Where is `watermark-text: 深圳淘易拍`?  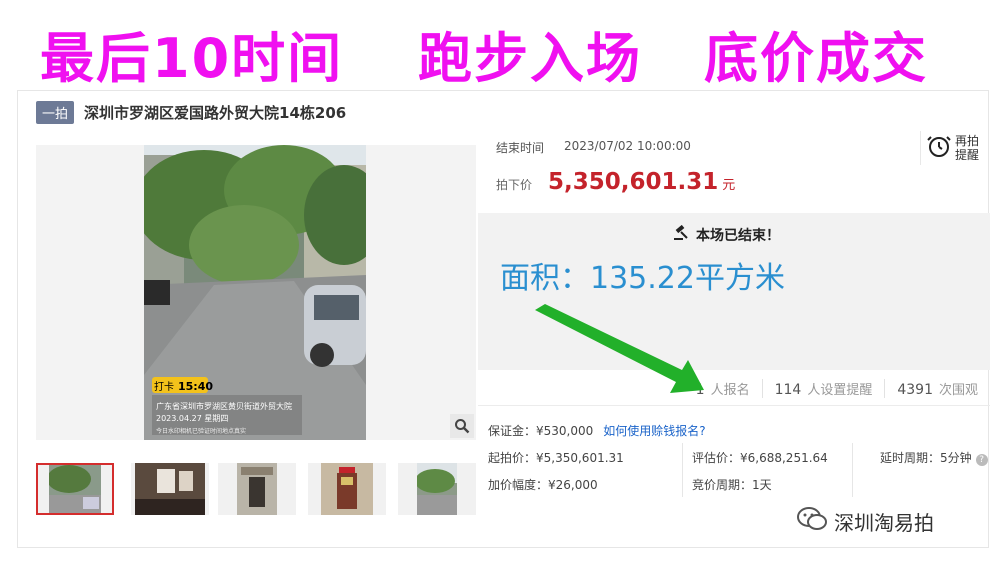 watermark-text: 深圳淘易拍 is located at coordinates (884, 523).